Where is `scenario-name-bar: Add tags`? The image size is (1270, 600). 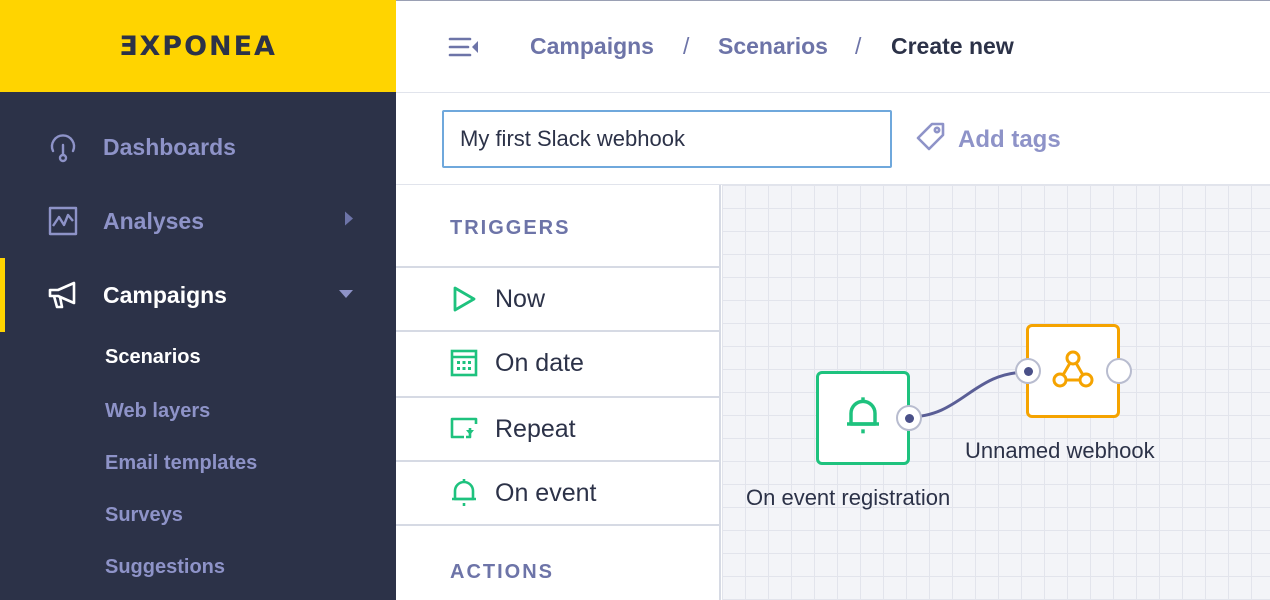 scenario-name-bar: Add tags is located at coordinates (833, 139).